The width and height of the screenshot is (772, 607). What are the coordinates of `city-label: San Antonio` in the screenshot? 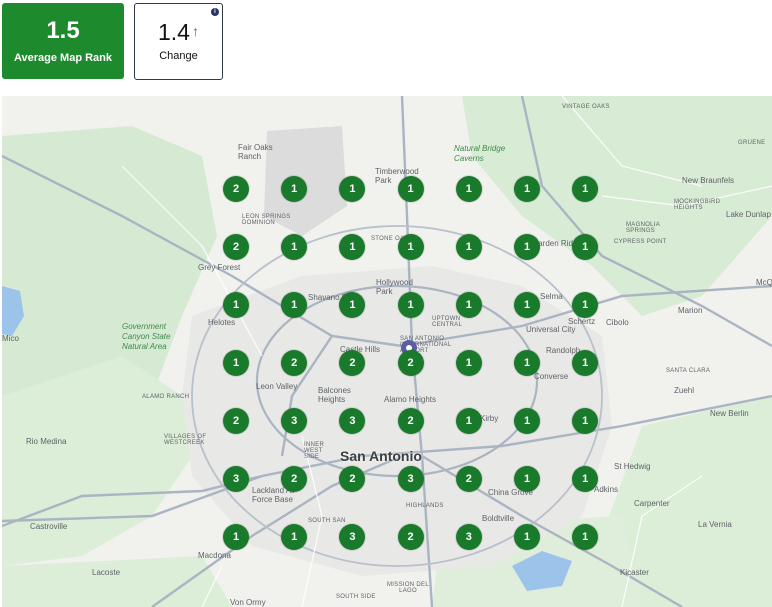 It's located at (381, 456).